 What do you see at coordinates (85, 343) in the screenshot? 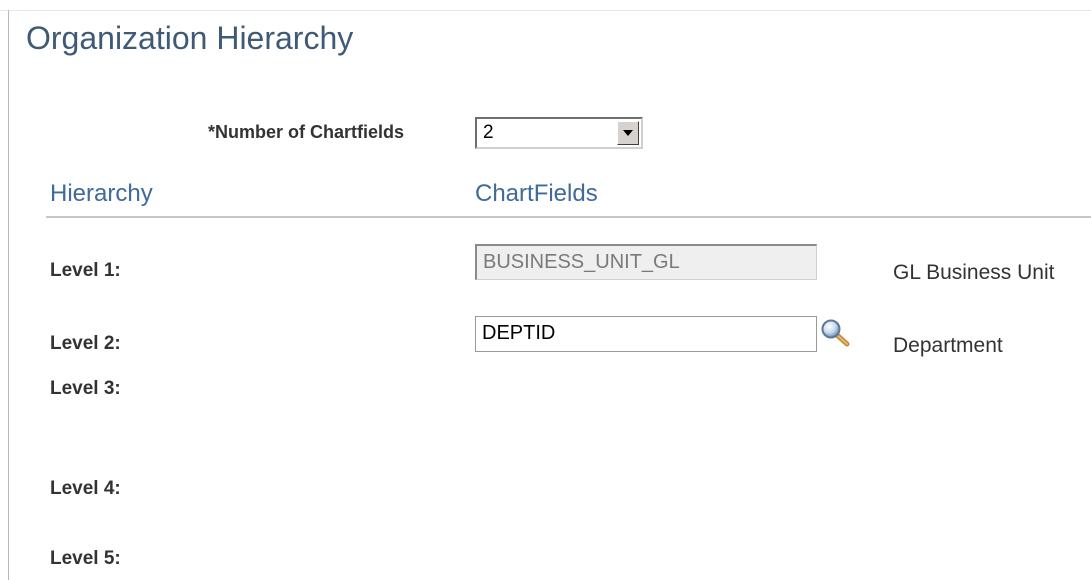
I see `level-2-label: Level 2:` at bounding box center [85, 343].